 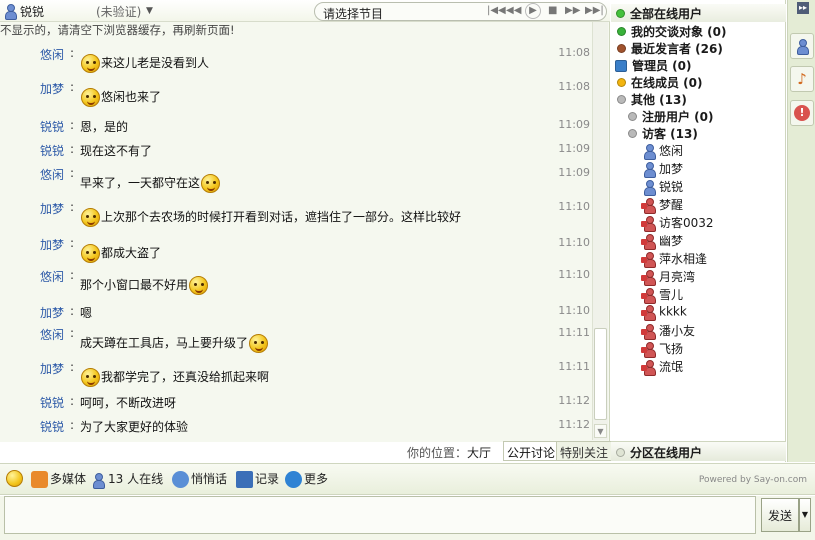 What do you see at coordinates (802, 79) in the screenshot?
I see `music-tool-button: ♪` at bounding box center [802, 79].